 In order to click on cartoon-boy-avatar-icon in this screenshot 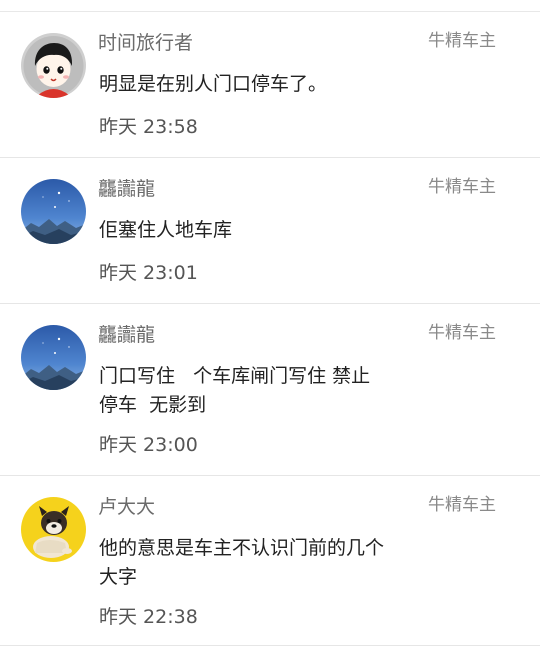, I will do `click(53, 65)`.